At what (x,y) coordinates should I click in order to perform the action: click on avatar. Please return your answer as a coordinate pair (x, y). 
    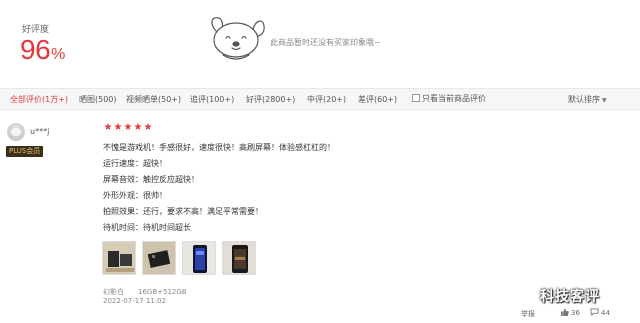
    Looking at the image, I should click on (16, 132).